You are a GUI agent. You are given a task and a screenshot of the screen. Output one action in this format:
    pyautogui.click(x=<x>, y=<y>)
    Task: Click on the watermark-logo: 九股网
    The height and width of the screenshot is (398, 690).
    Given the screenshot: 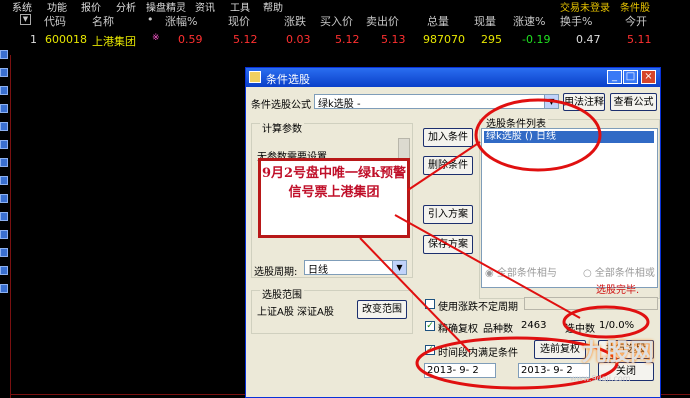 What is the action you would take?
    pyautogui.click(x=618, y=352)
    